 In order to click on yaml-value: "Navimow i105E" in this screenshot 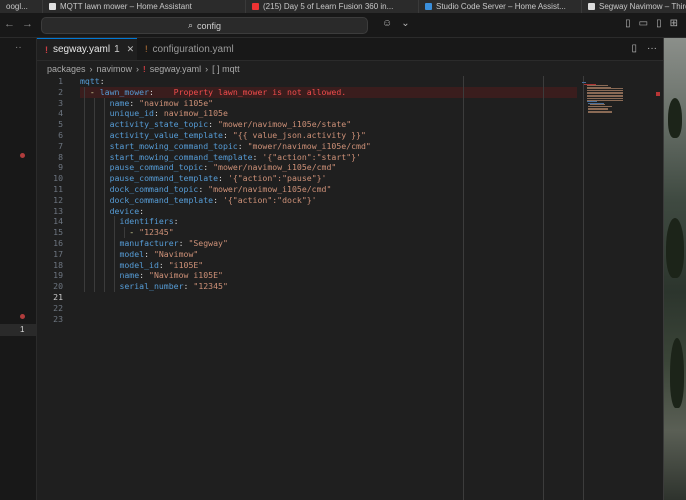, I will do `click(186, 275)`.